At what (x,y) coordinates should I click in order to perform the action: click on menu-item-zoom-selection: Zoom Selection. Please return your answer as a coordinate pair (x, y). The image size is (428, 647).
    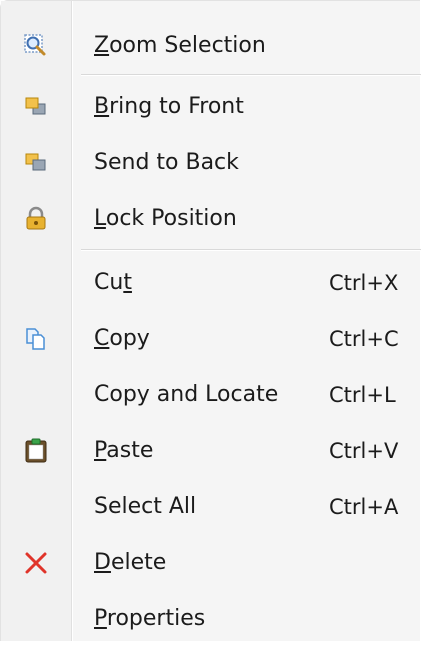
    Looking at the image, I should click on (211, 46).